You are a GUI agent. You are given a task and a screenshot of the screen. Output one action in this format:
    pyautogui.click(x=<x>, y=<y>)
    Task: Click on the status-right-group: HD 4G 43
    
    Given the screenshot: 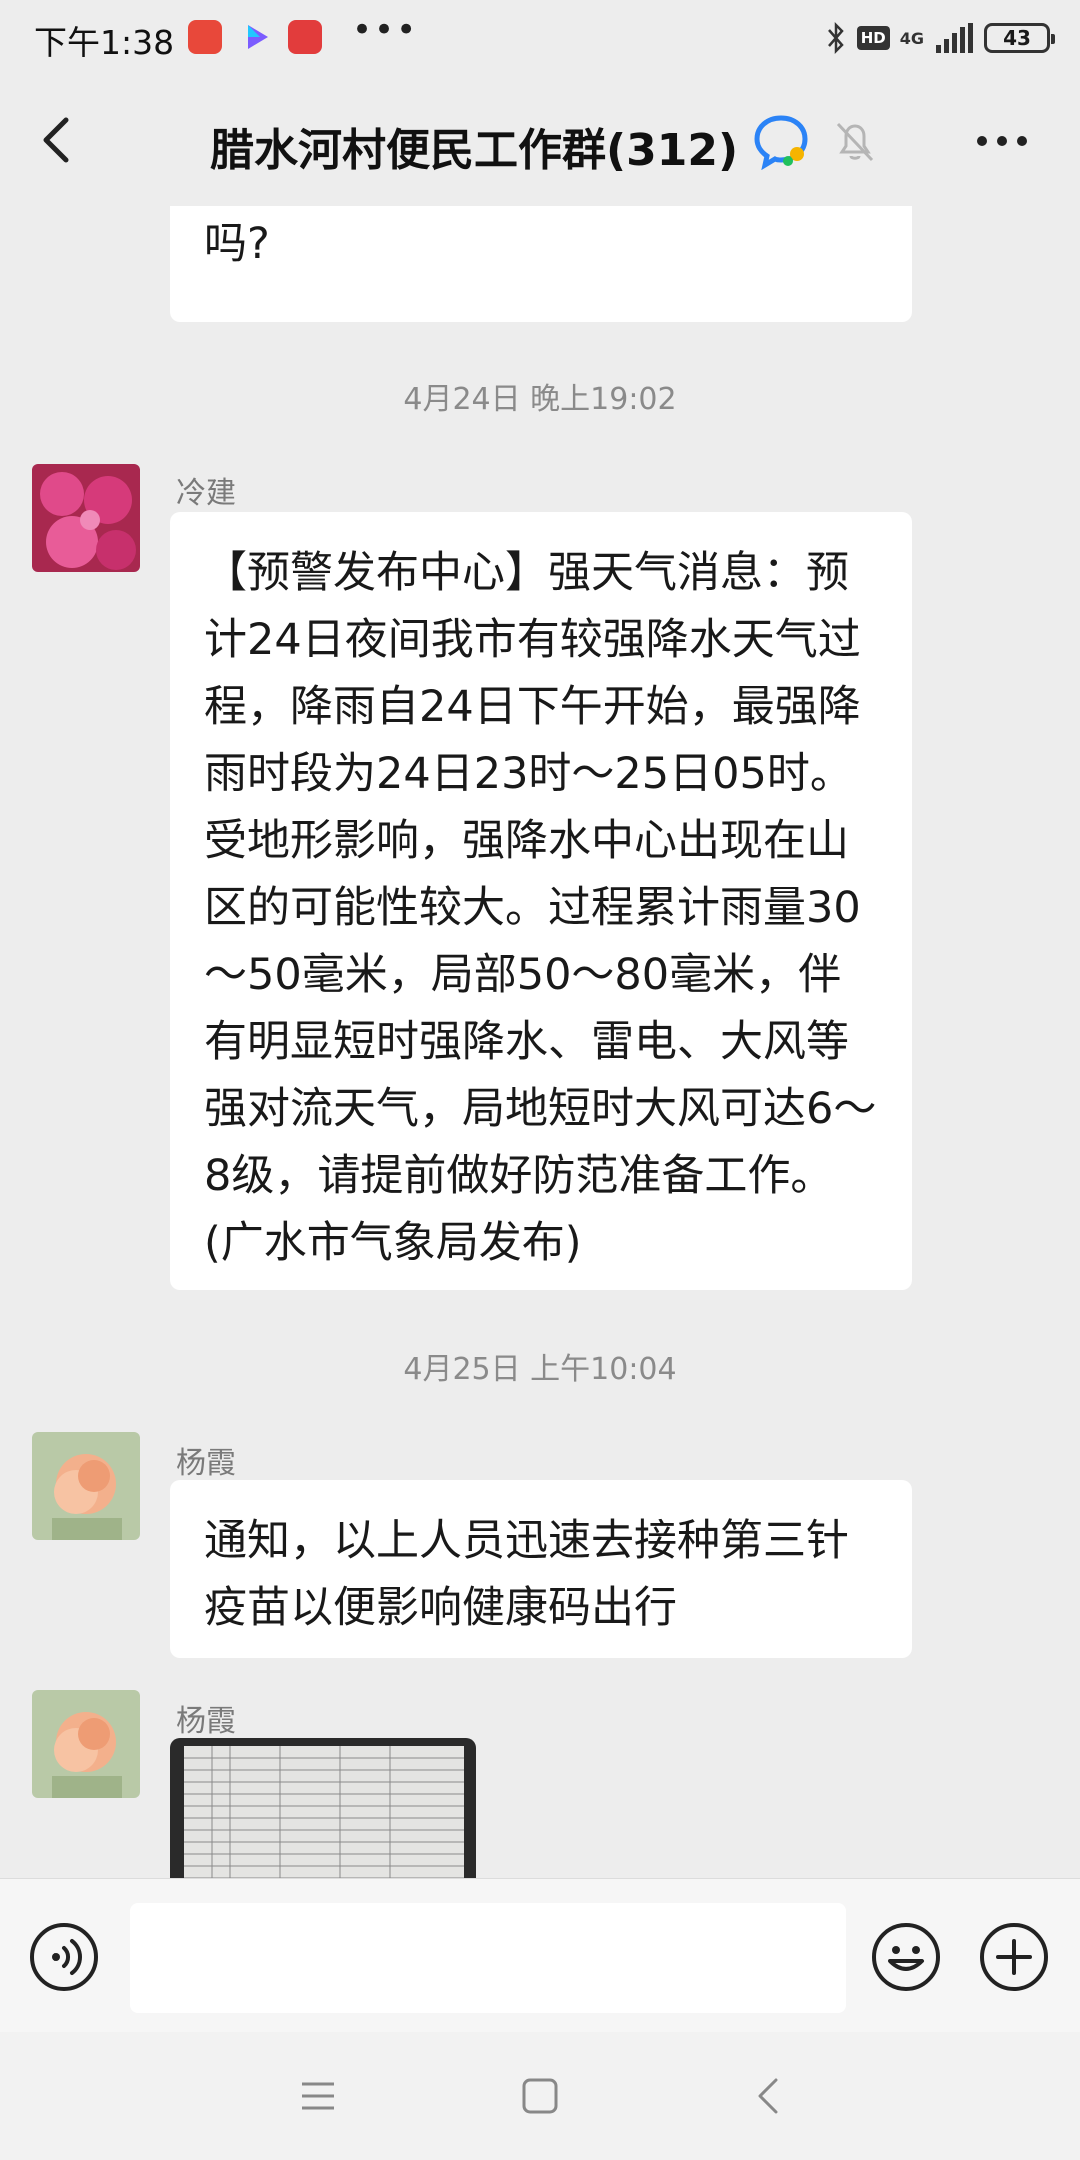 What is the action you would take?
    pyautogui.click(x=940, y=38)
    